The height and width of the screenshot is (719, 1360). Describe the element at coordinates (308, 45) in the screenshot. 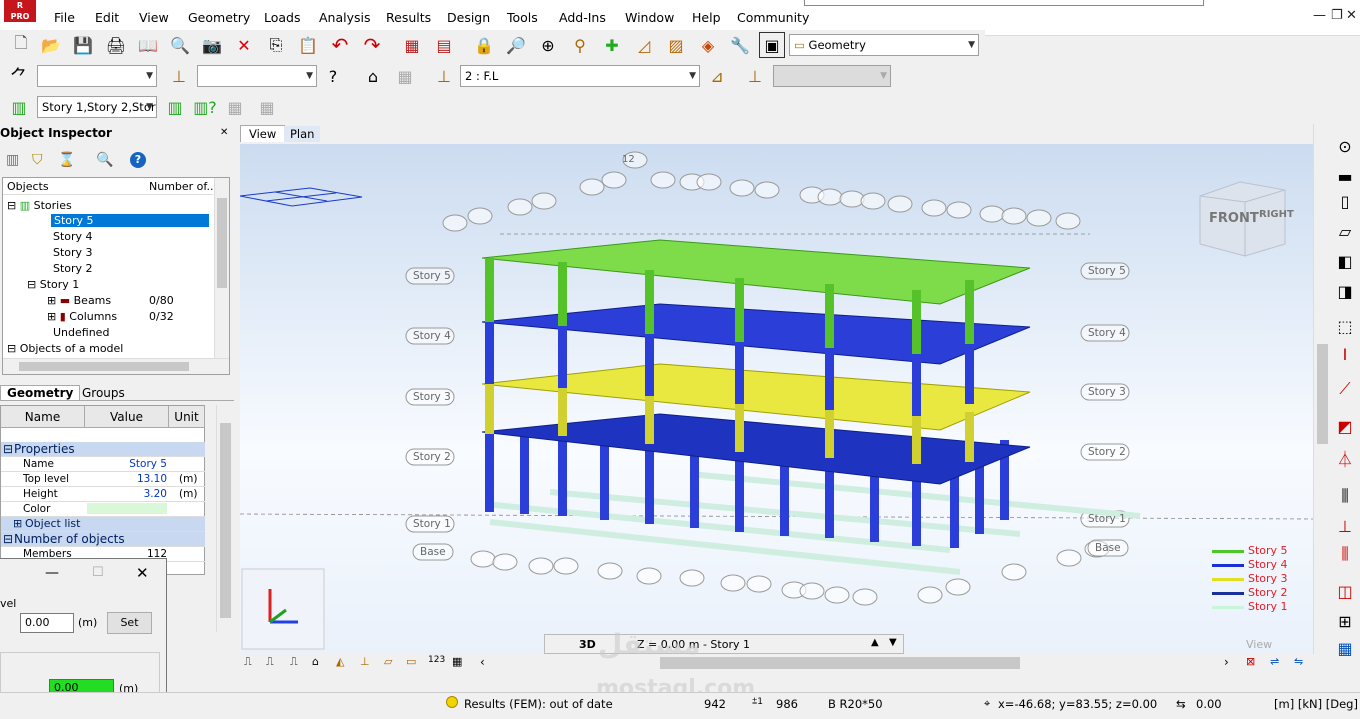

I see `paste-icon: 📋` at that location.